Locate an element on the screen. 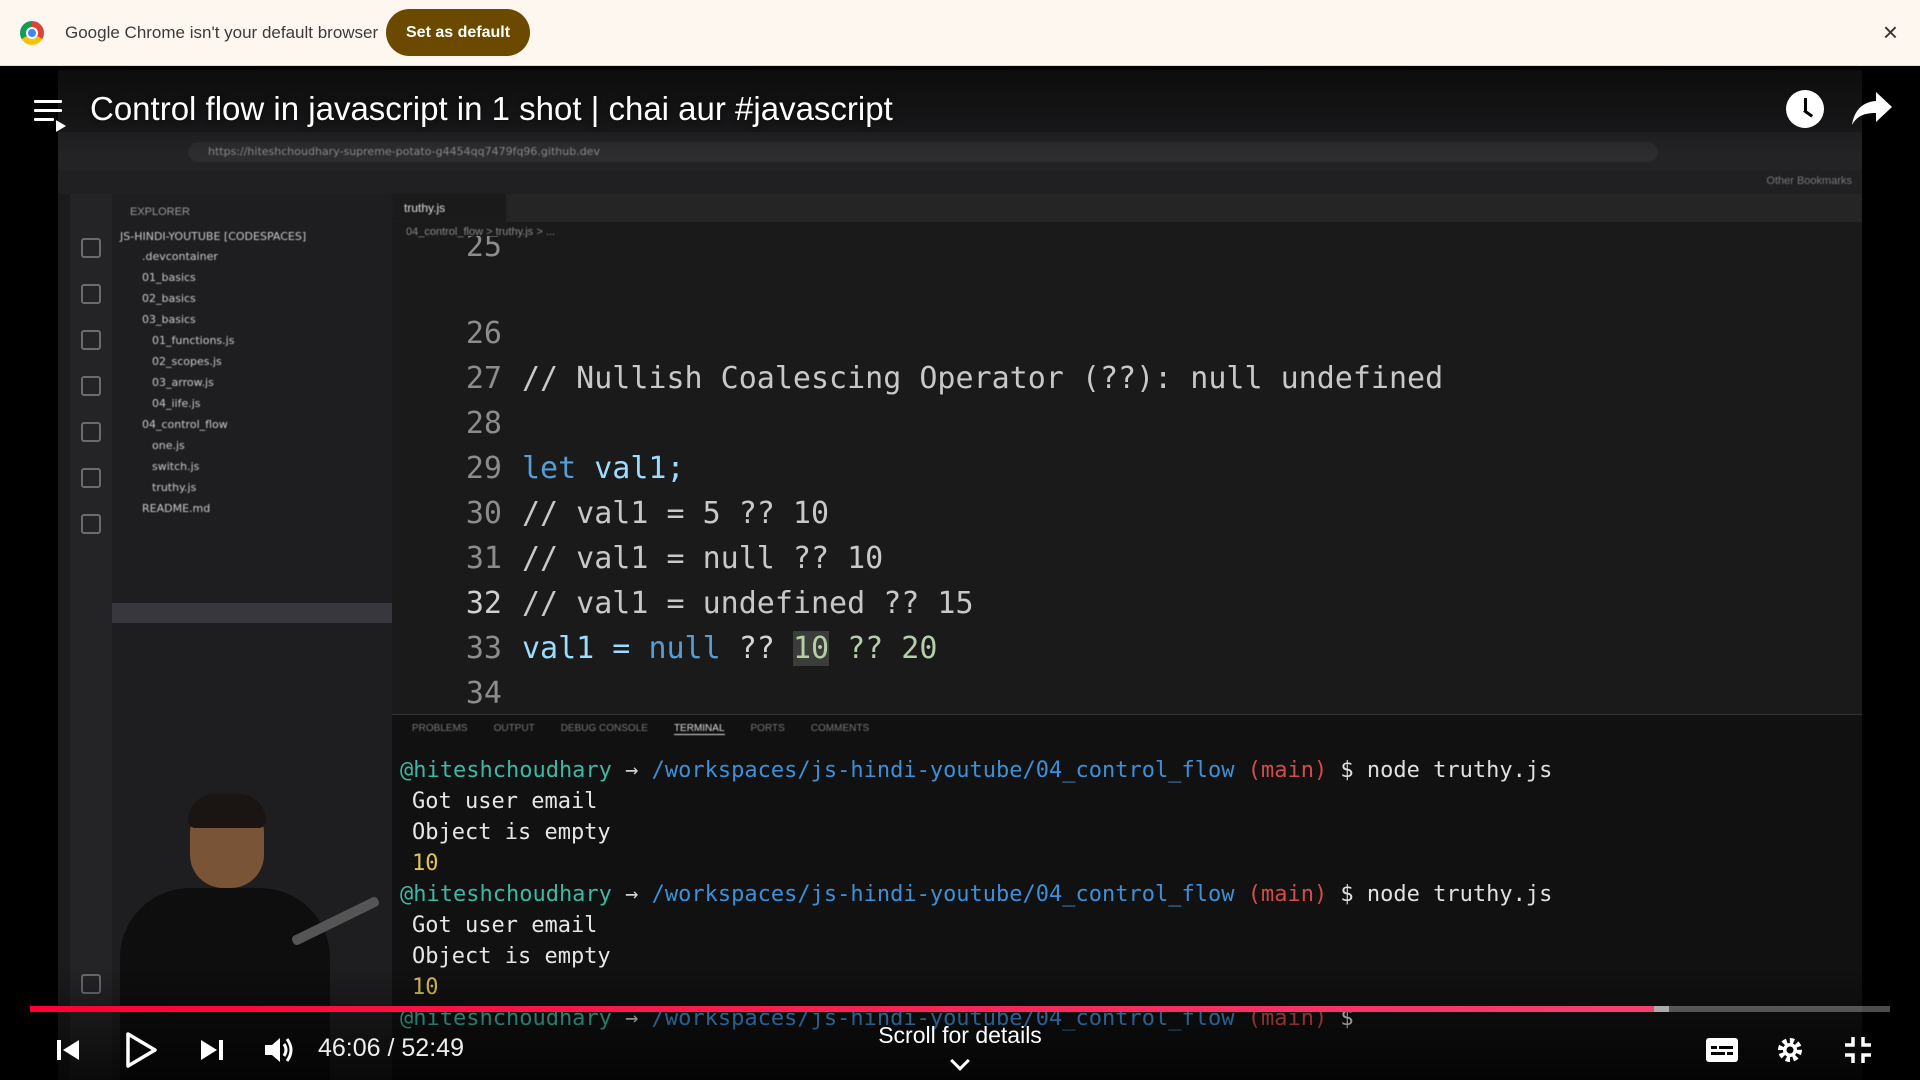 The image size is (1920, 1080). search-icon is located at coordinates (91, 294).